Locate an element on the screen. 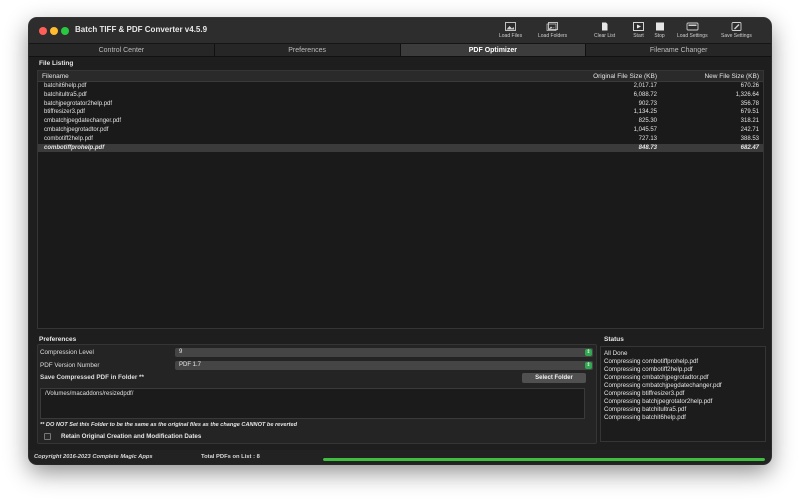 This screenshot has width=800, height=500. row-new-size: 318.21 is located at coordinates (749, 121).